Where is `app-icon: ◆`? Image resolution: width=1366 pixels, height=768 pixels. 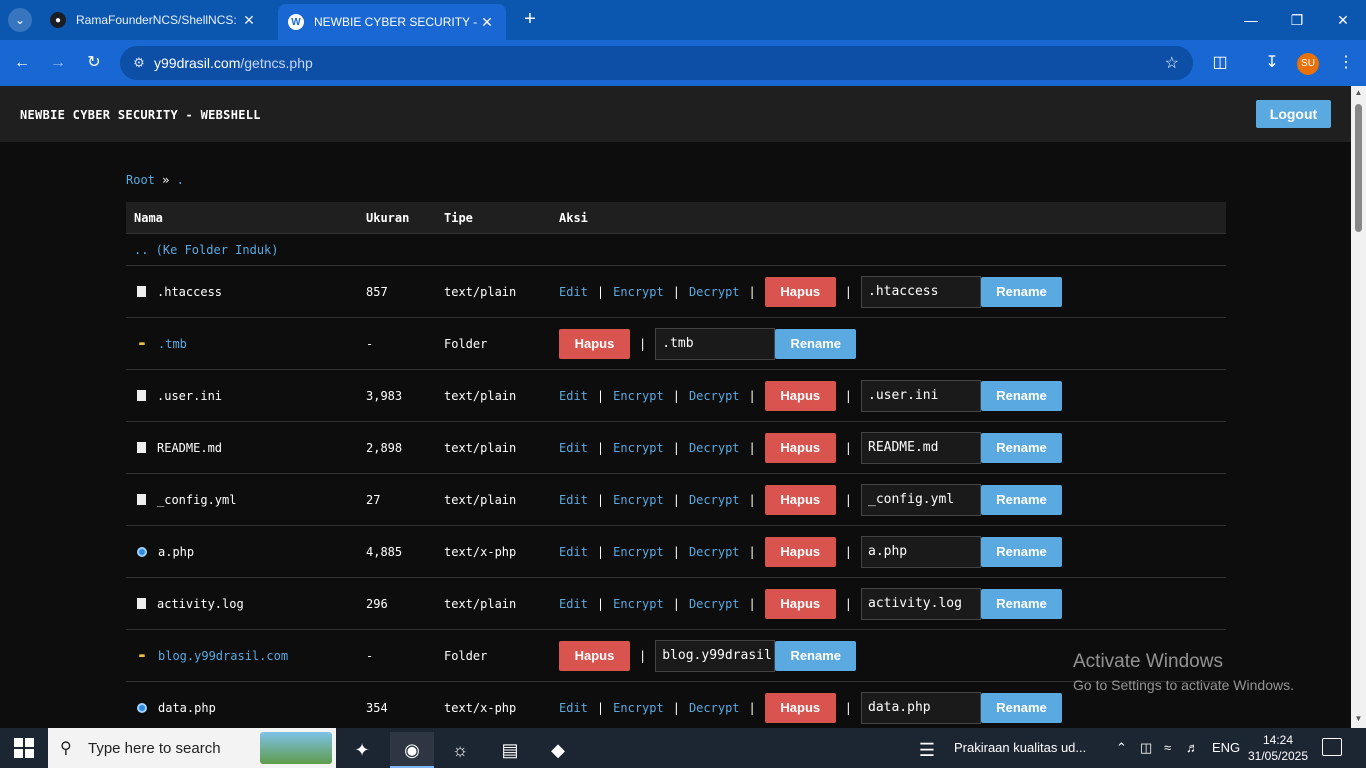 app-icon: ◆ is located at coordinates (558, 750).